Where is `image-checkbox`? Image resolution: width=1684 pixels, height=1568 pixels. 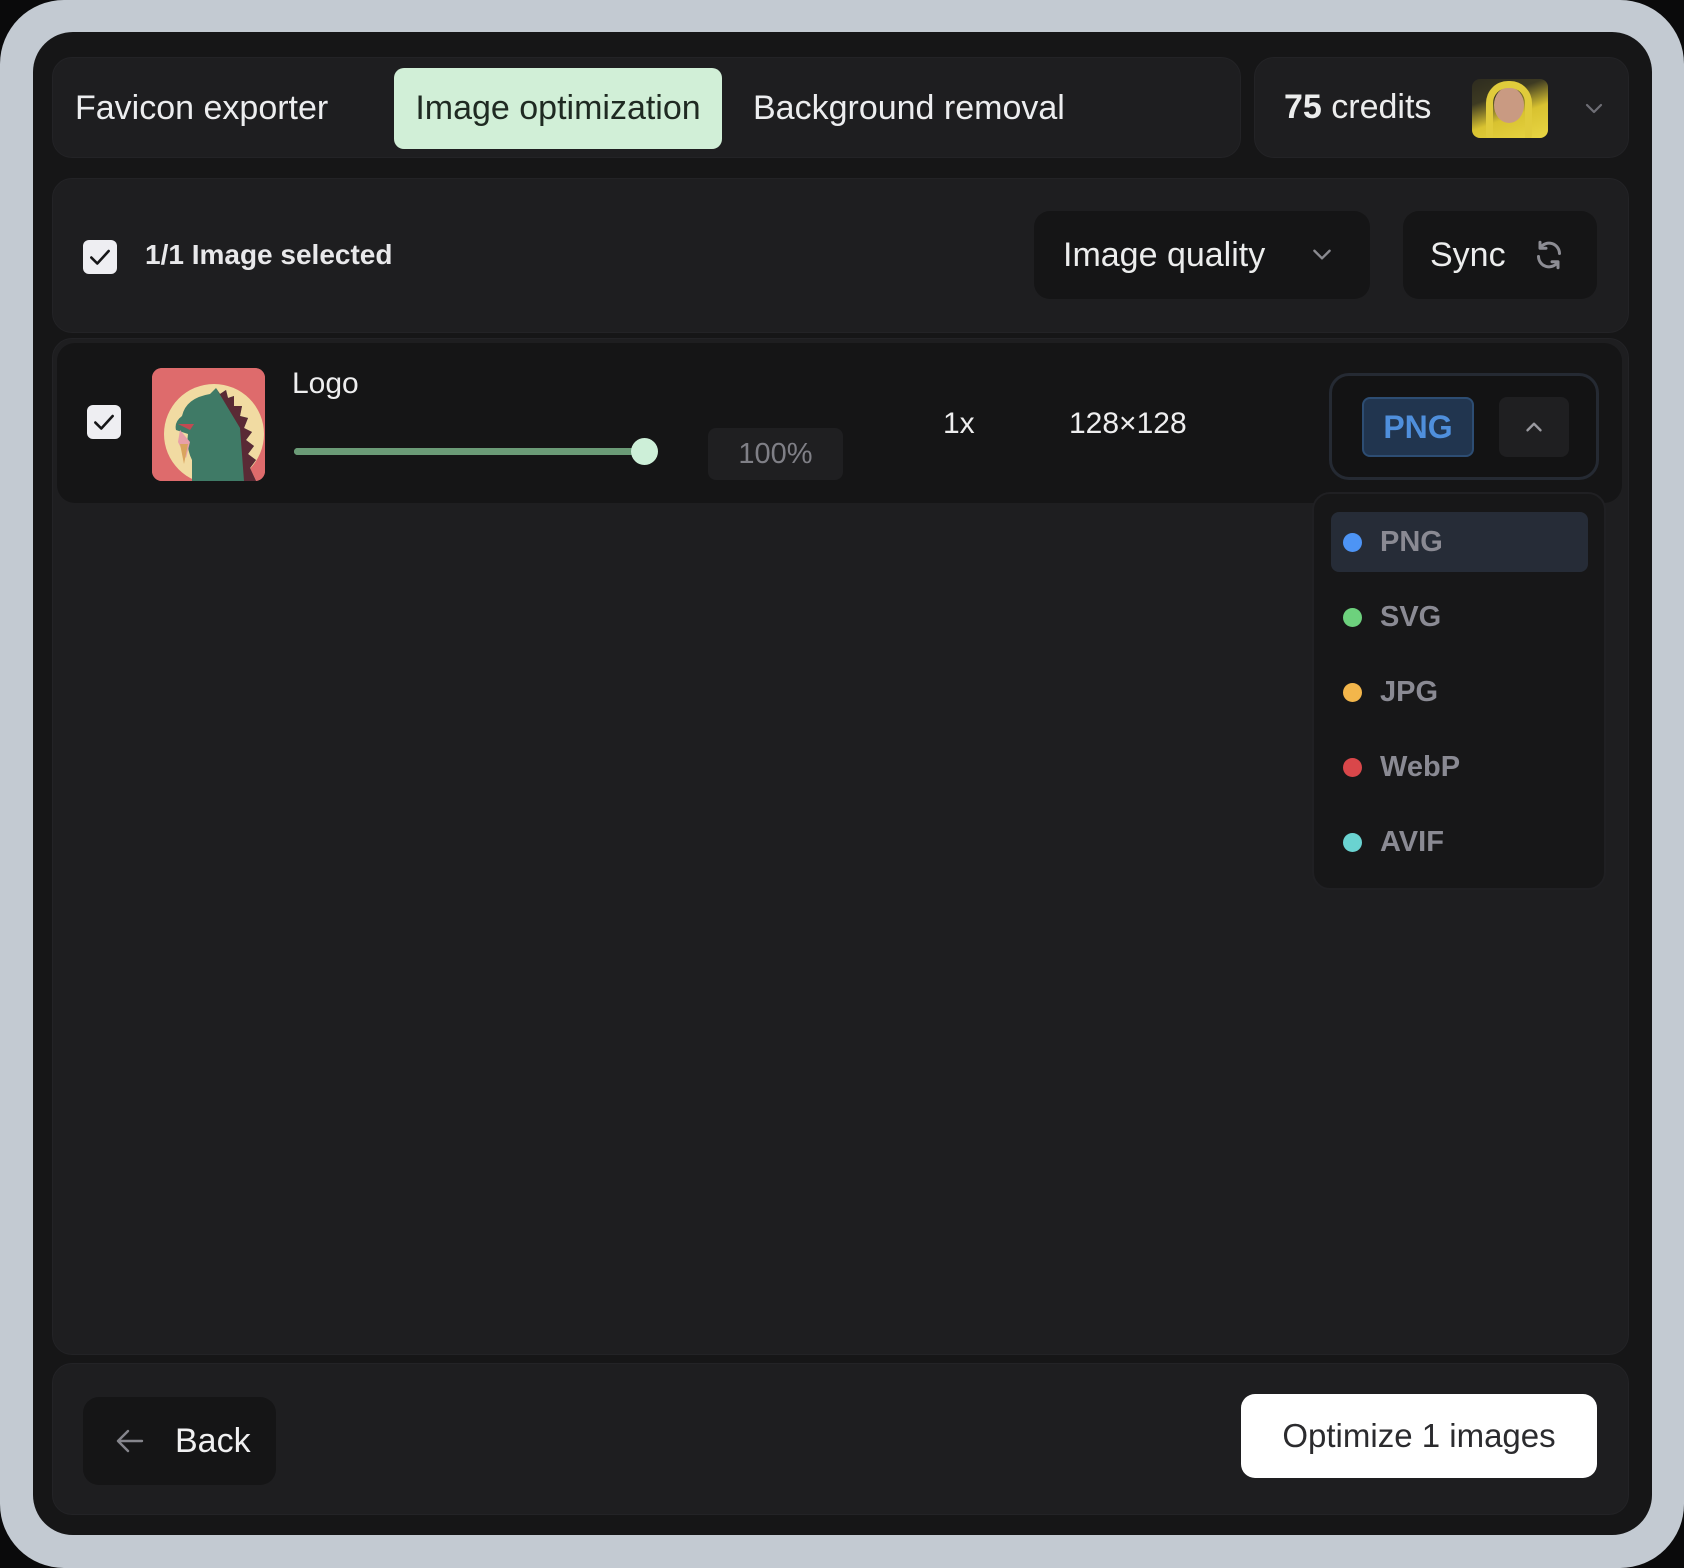
image-checkbox is located at coordinates (104, 422).